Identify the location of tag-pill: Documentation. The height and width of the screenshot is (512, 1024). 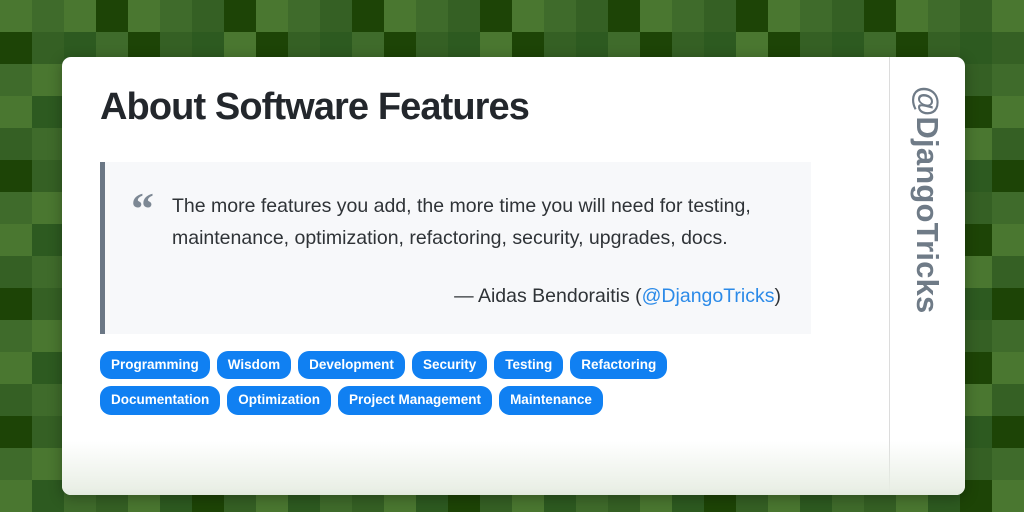
(160, 400).